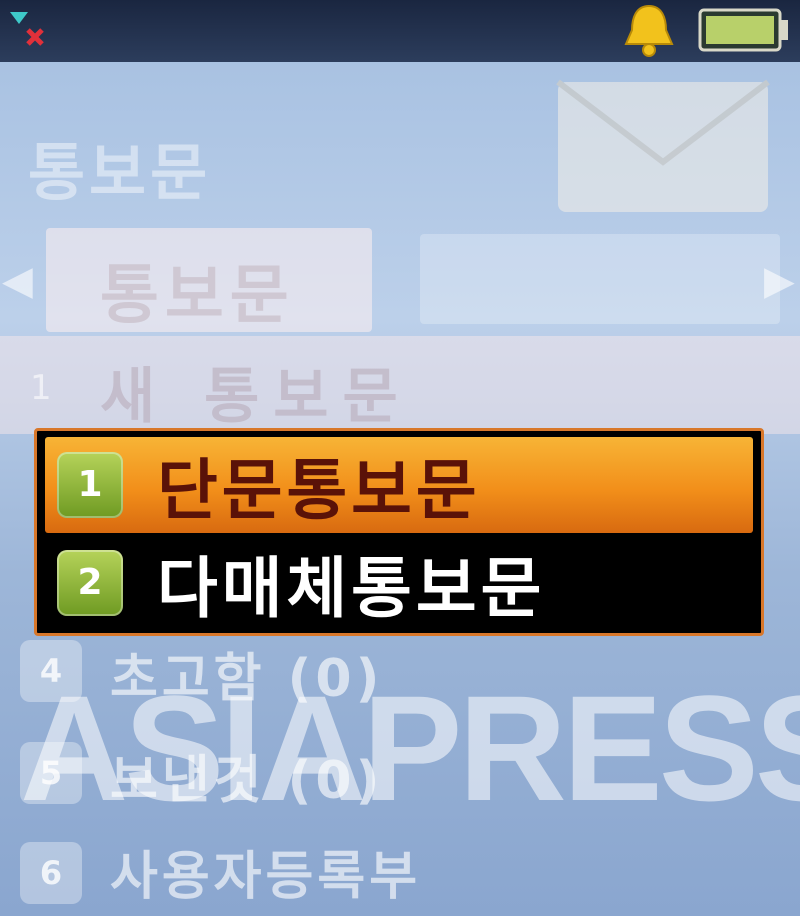 This screenshot has height=916, width=800. What do you see at coordinates (319, 490) in the screenshot?
I see `menu-item-label: 단문통보문` at bounding box center [319, 490].